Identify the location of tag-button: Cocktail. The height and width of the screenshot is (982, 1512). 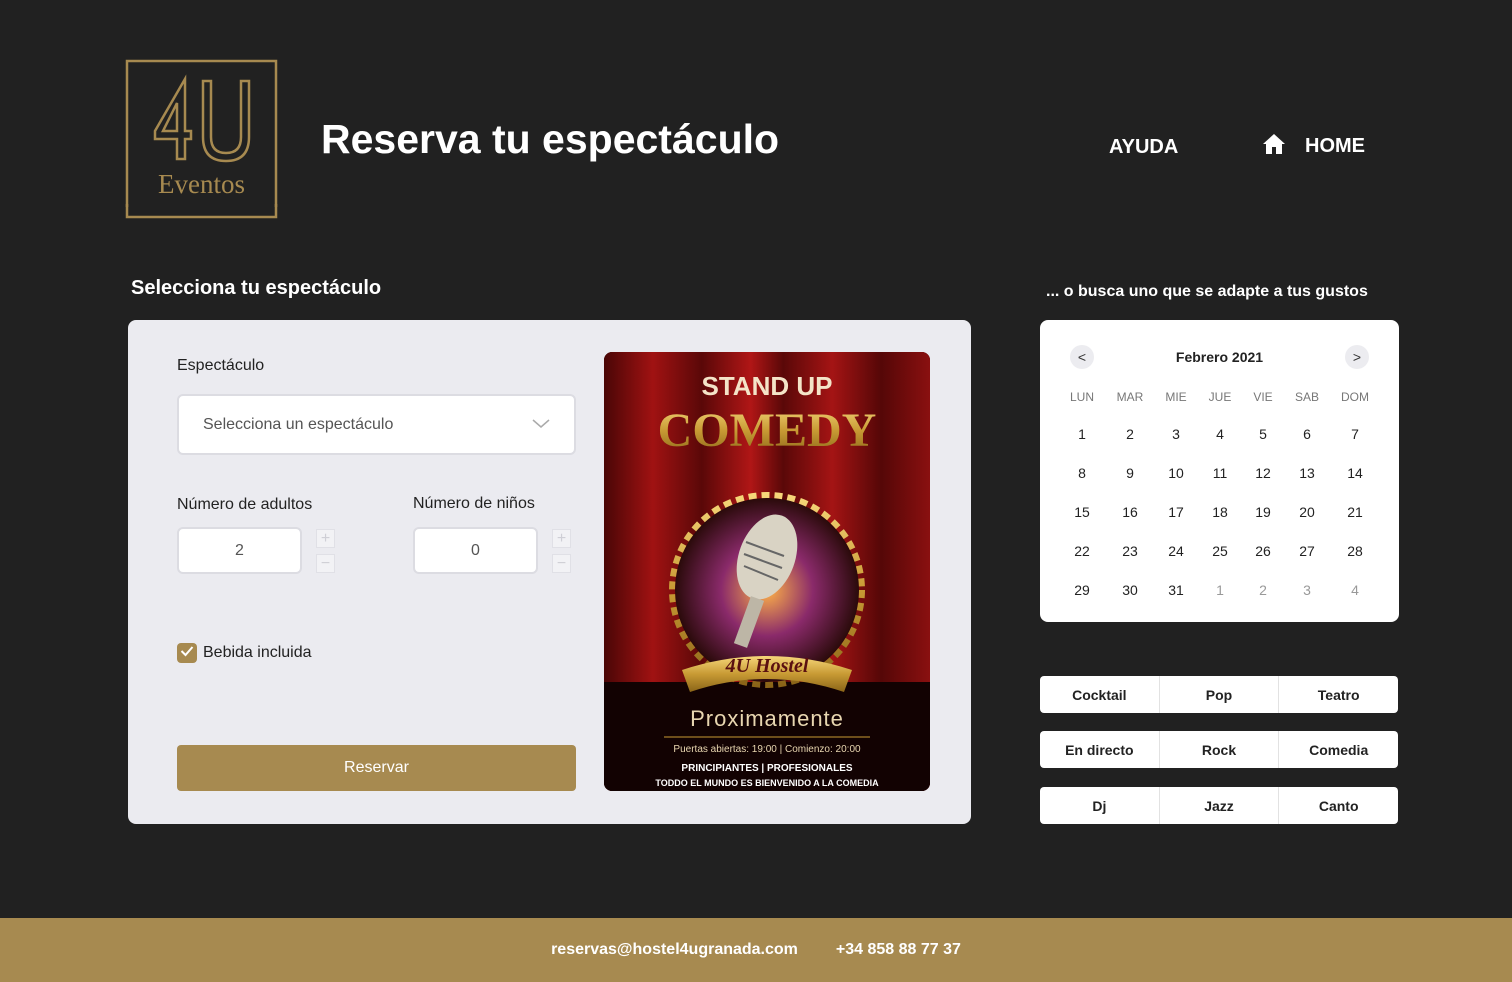
(1100, 694).